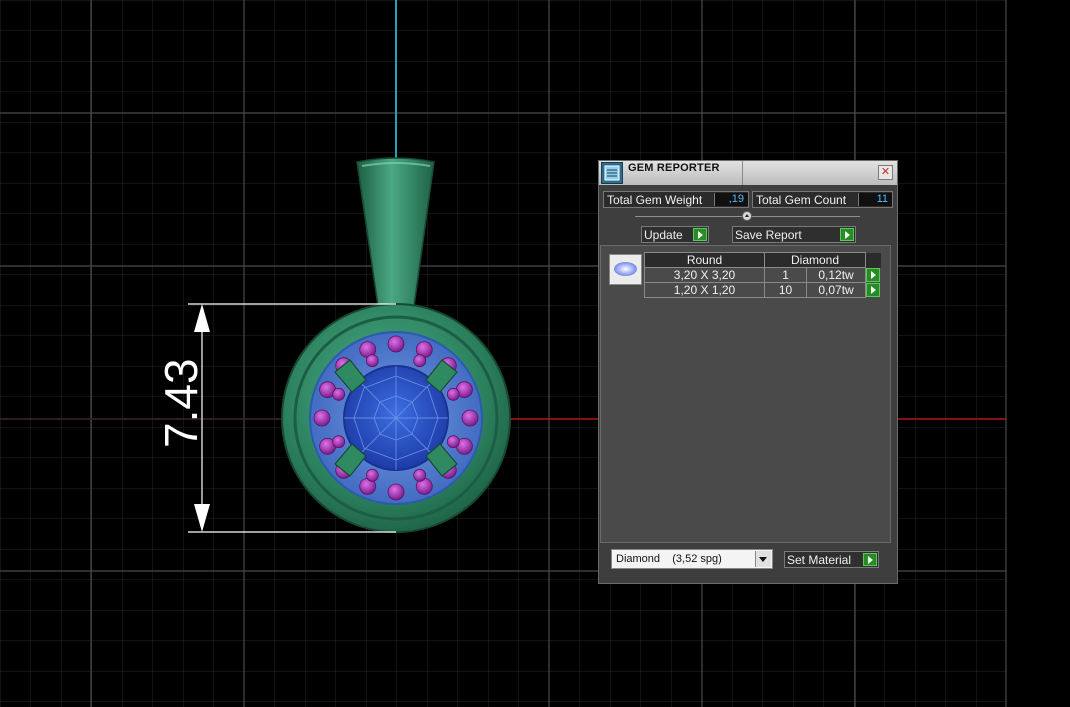 The width and height of the screenshot is (1070, 707). What do you see at coordinates (612, 173) in the screenshot?
I see `gem-reporter-logo-icon` at bounding box center [612, 173].